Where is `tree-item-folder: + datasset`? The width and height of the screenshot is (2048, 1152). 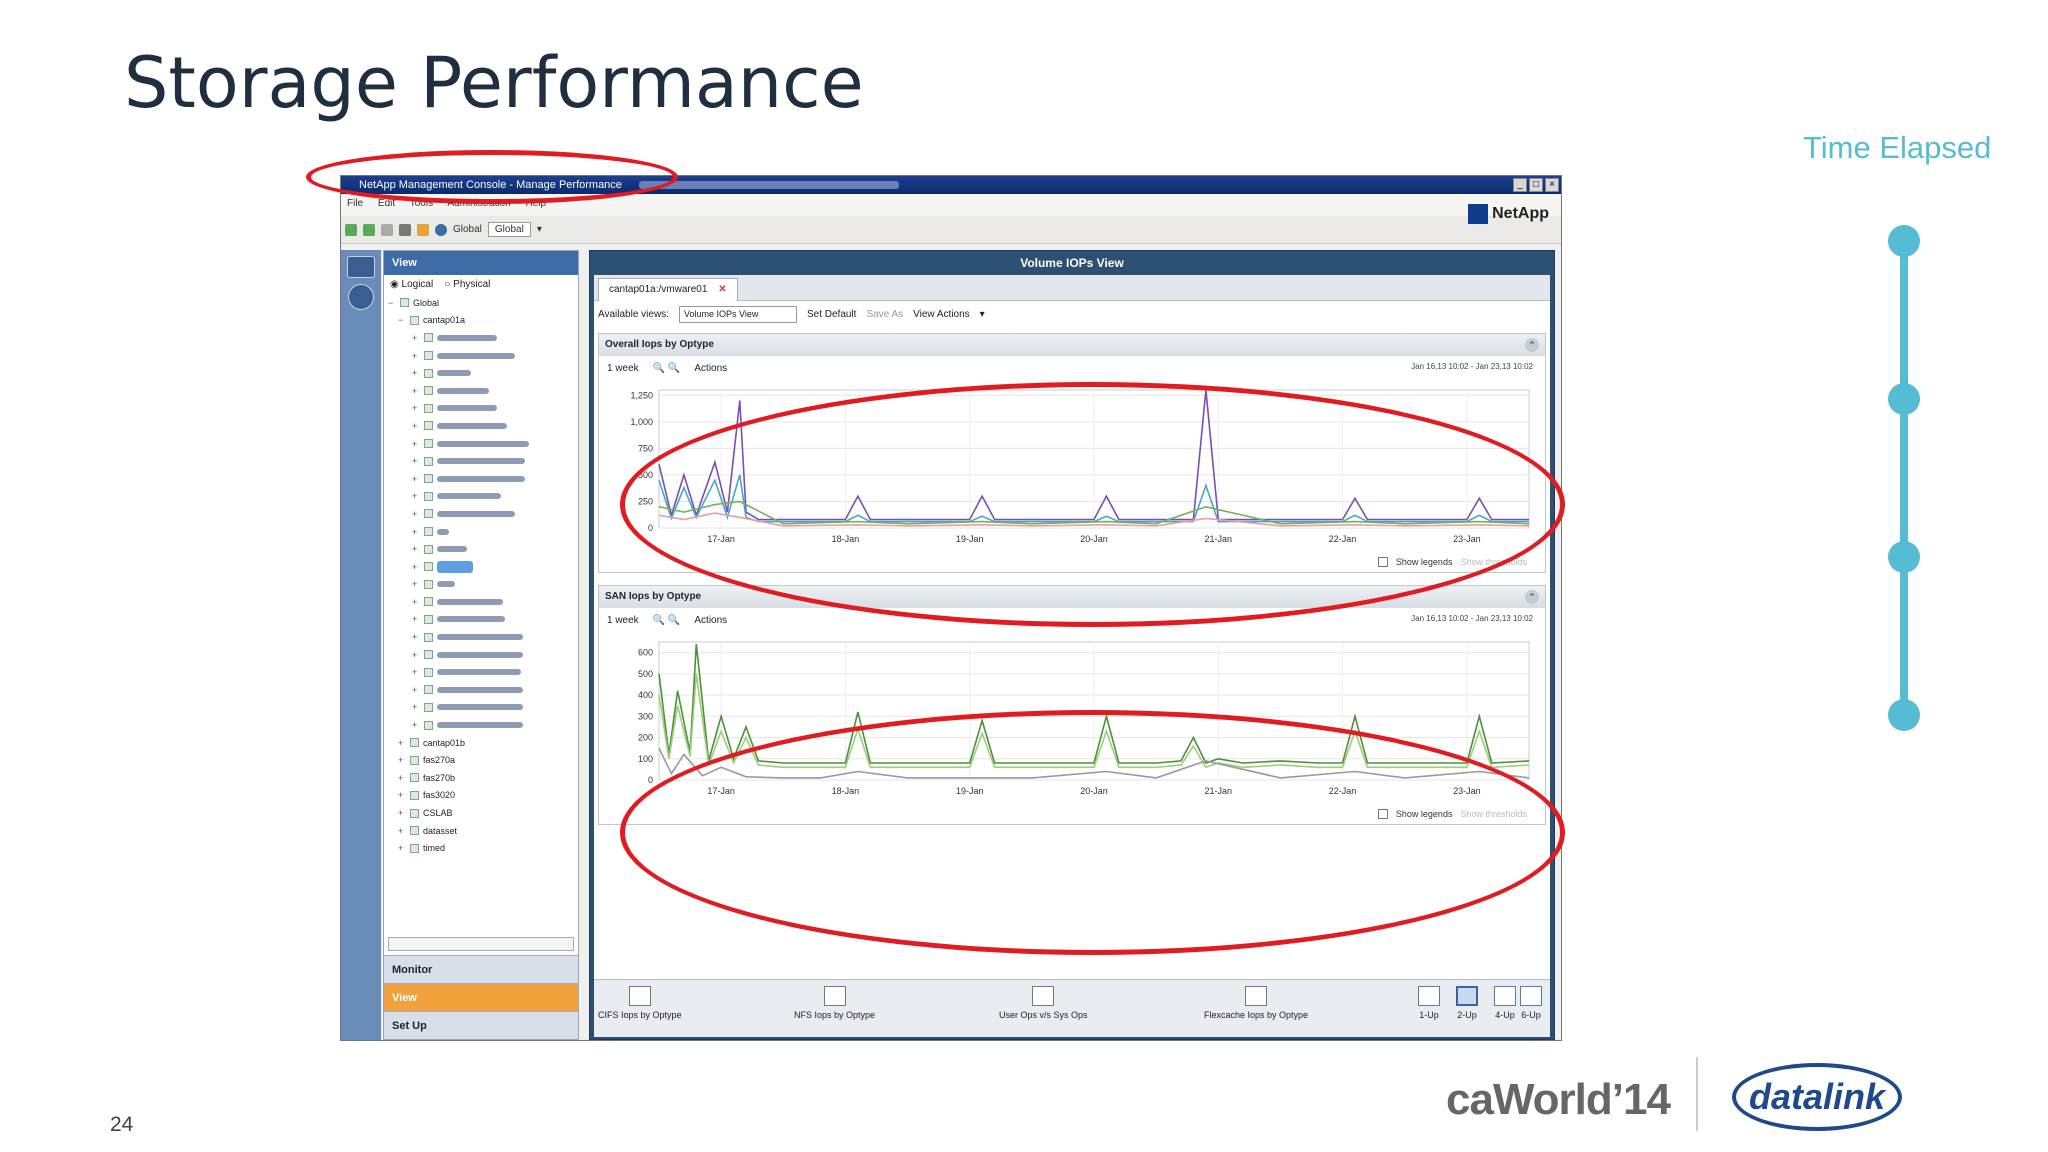
tree-item-folder: + datasset is located at coordinates (483, 831).